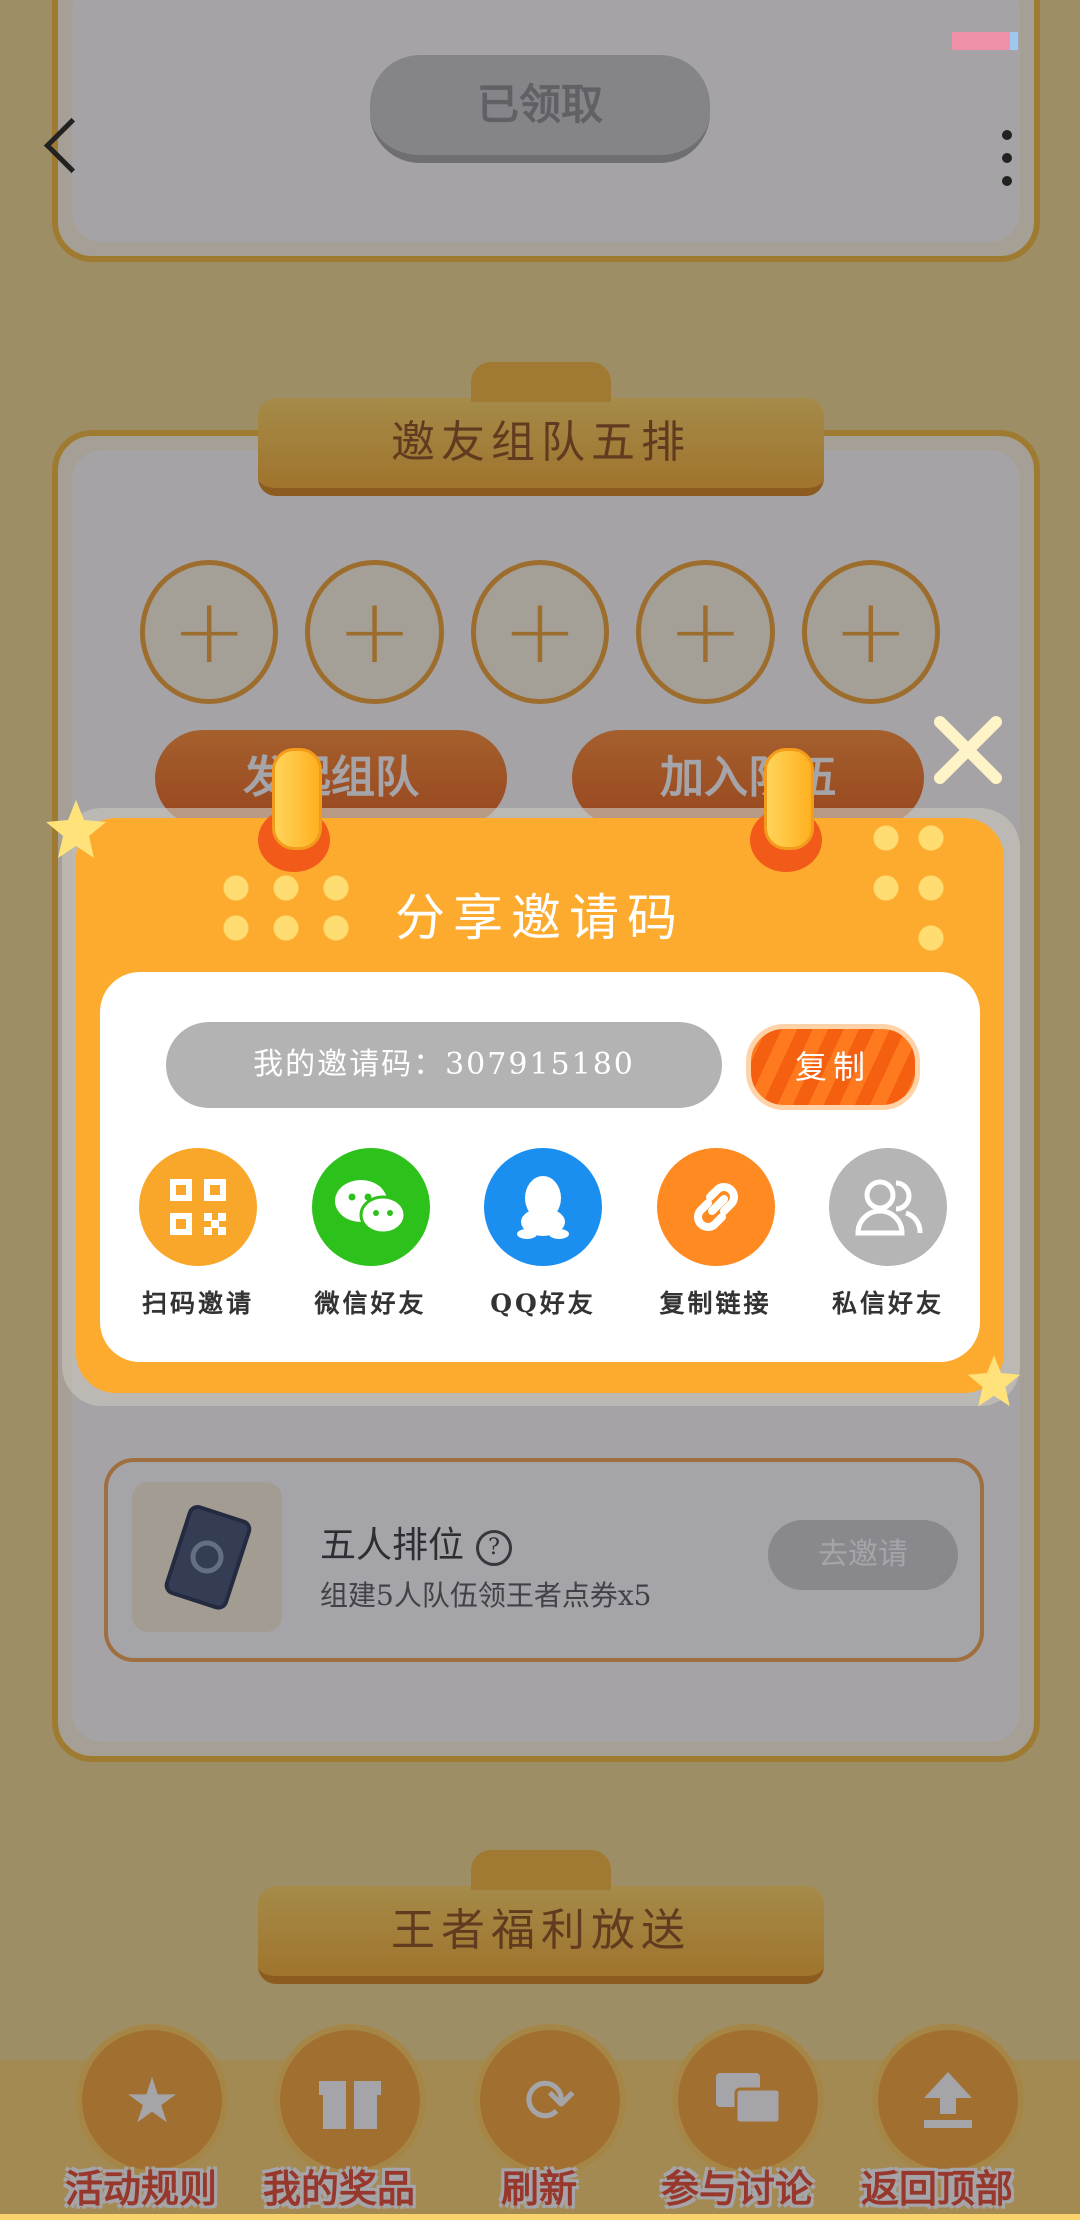 This screenshot has height=2220, width=1080. Describe the element at coordinates (887, 1303) in the screenshot. I see `share-label: 私信好友` at that location.